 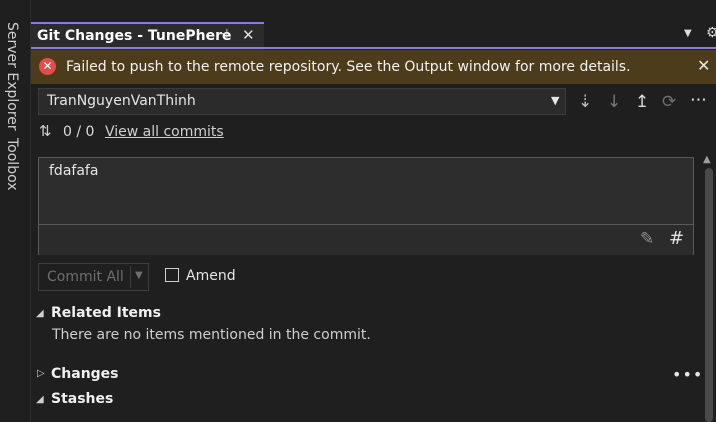 What do you see at coordinates (366, 239) in the screenshot?
I see `message-toolbar: ✎ #` at bounding box center [366, 239].